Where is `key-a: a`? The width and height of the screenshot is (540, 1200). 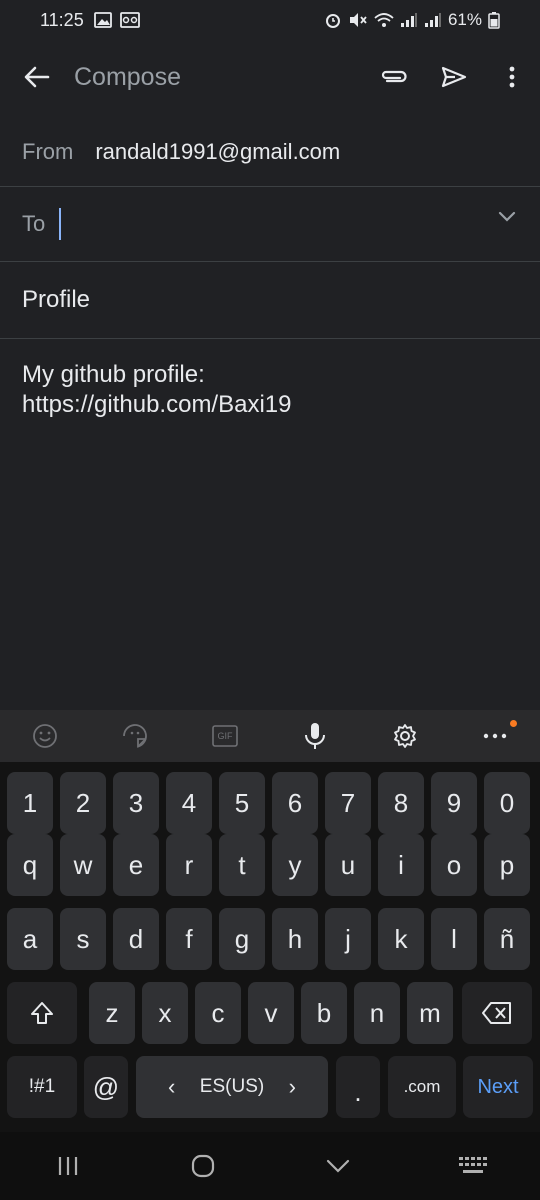 key-a: a is located at coordinates (30, 939).